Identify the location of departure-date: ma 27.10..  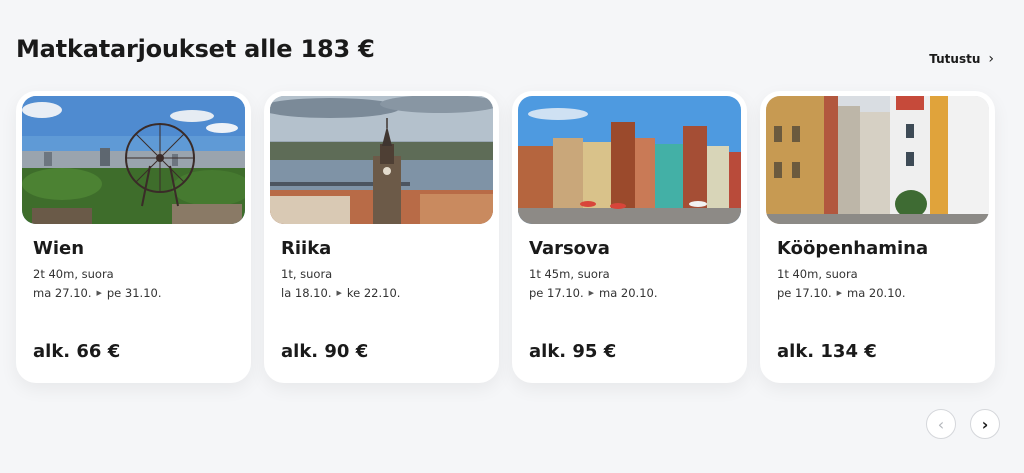
(62, 293).